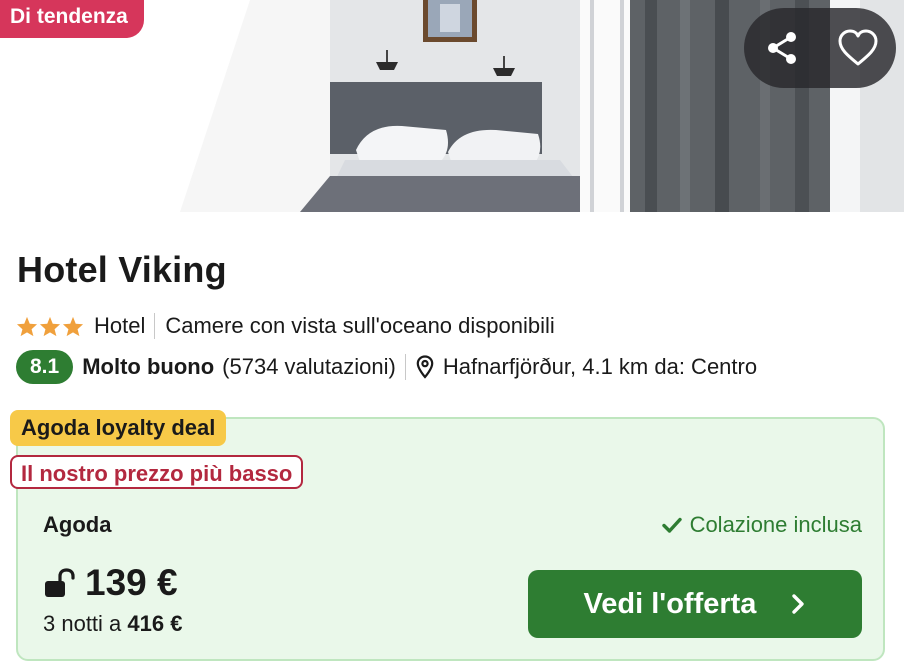 The image size is (904, 662). I want to click on chevron-right-icon, so click(798, 604).